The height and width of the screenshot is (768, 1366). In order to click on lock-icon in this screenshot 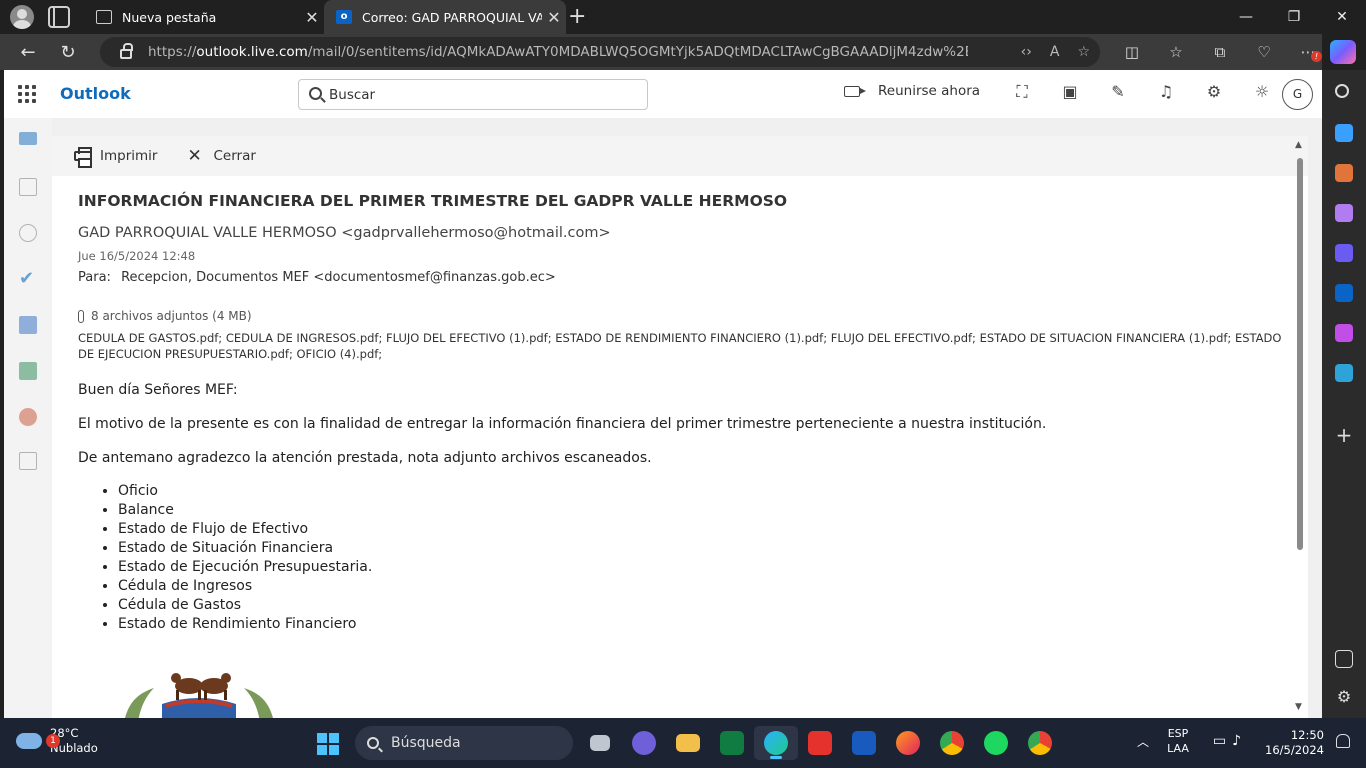, I will do `click(126, 51)`.